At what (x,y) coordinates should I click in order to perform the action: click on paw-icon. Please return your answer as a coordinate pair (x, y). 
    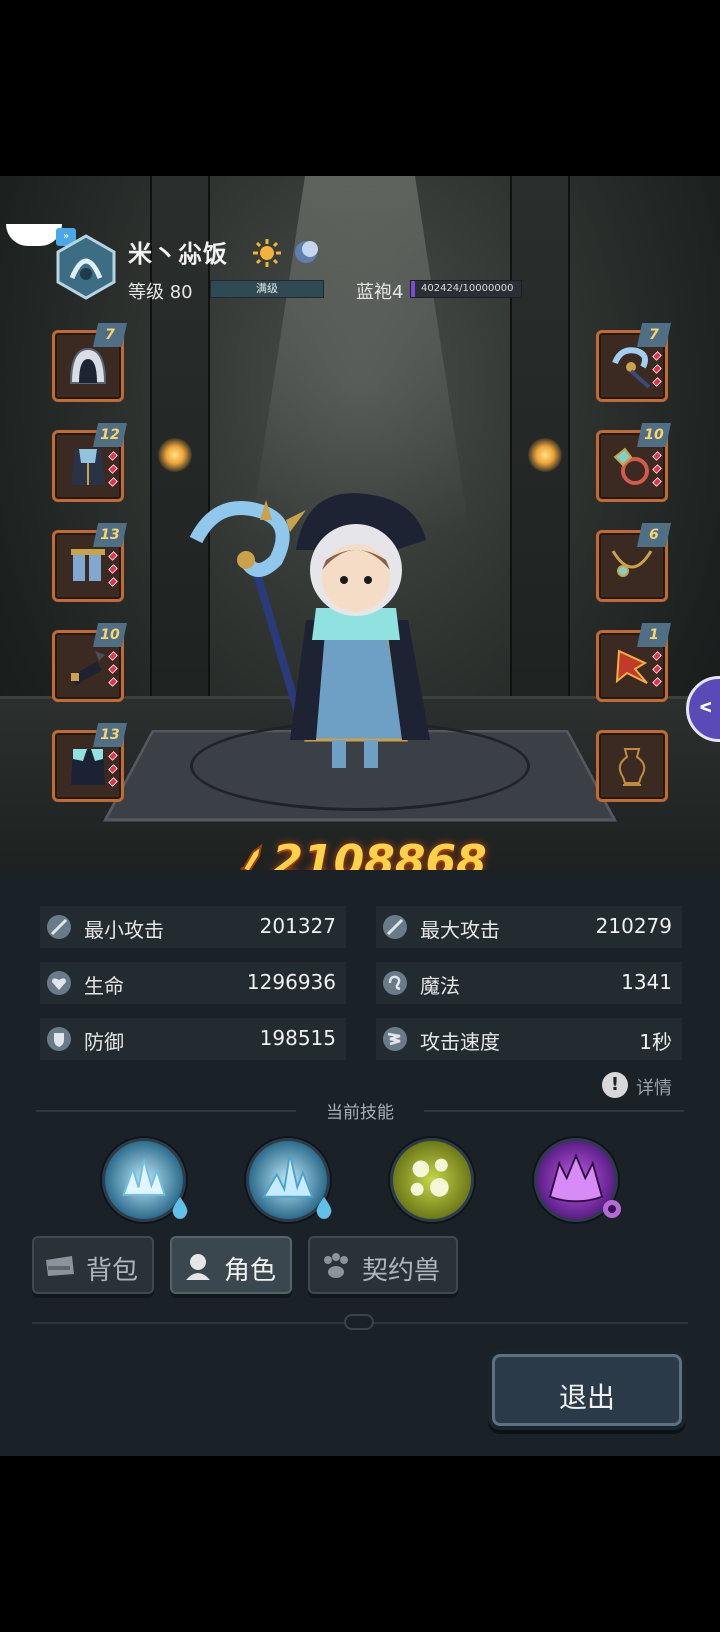
    Looking at the image, I should click on (336, 1265).